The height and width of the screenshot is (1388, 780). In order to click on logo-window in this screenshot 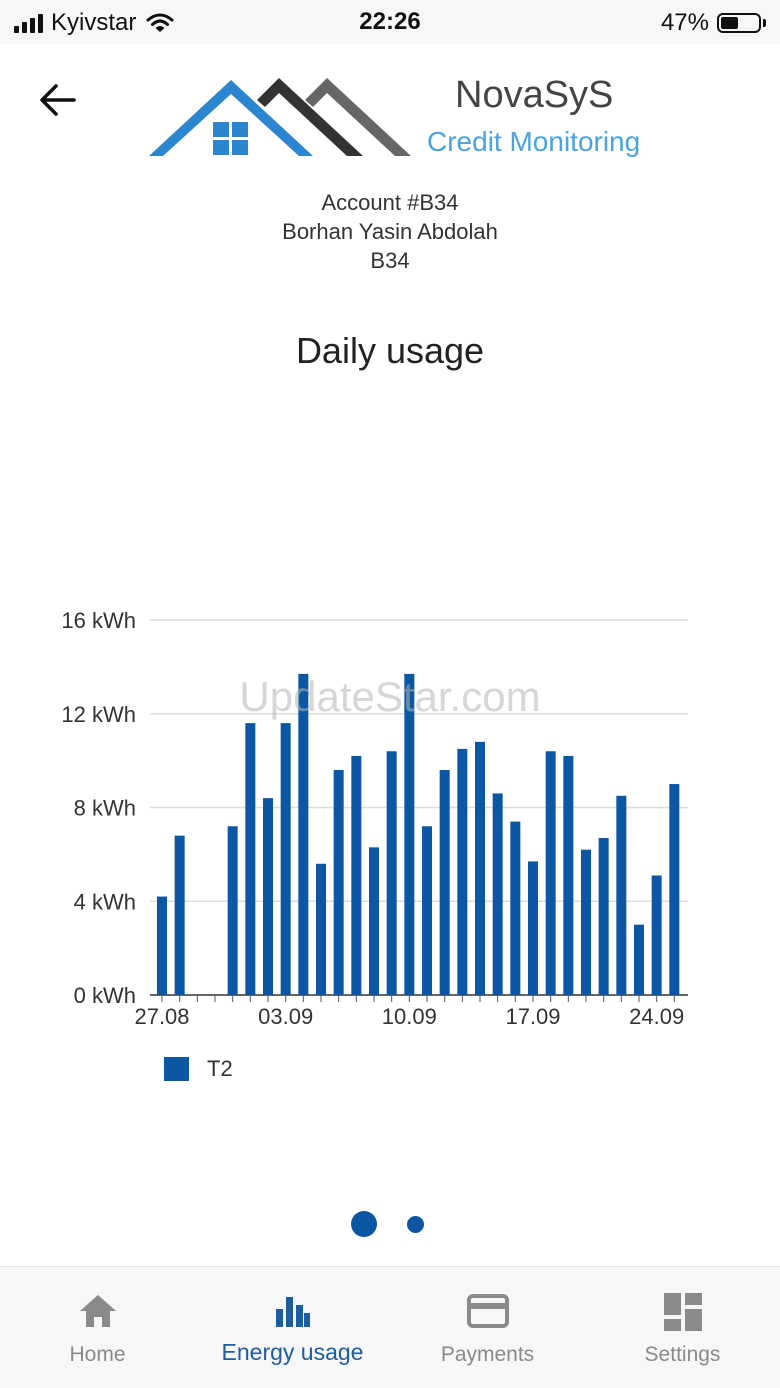, I will do `click(230, 138)`.